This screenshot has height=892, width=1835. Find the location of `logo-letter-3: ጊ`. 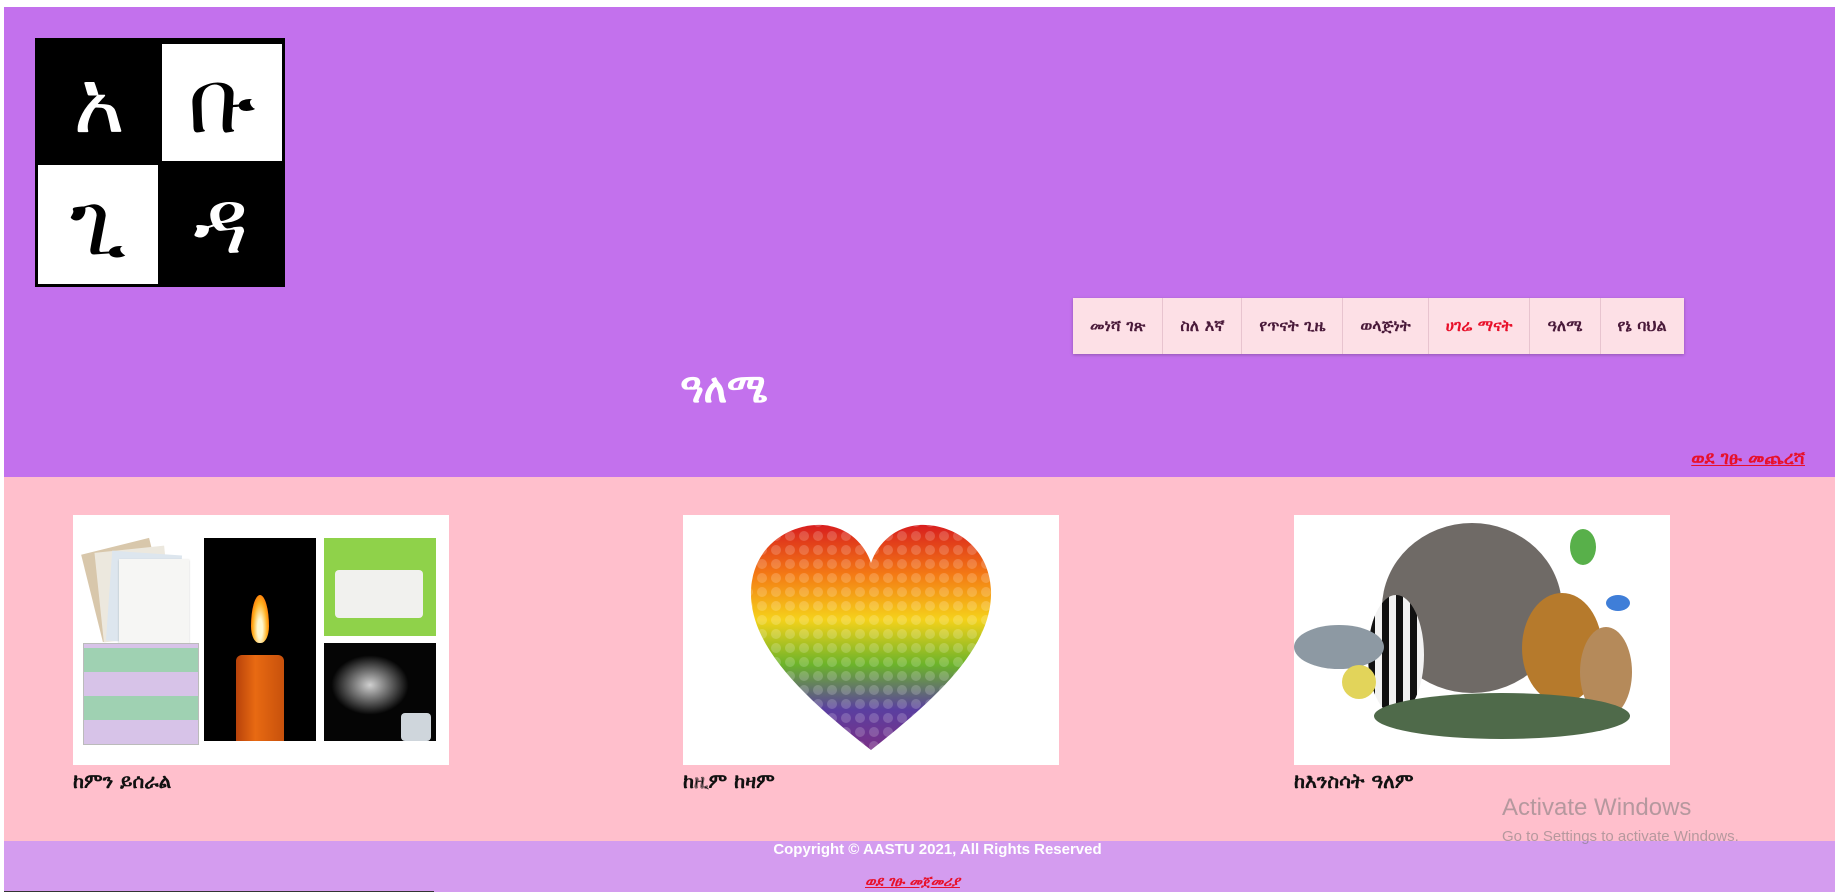

logo-letter-3: ጊ is located at coordinates (98, 224).